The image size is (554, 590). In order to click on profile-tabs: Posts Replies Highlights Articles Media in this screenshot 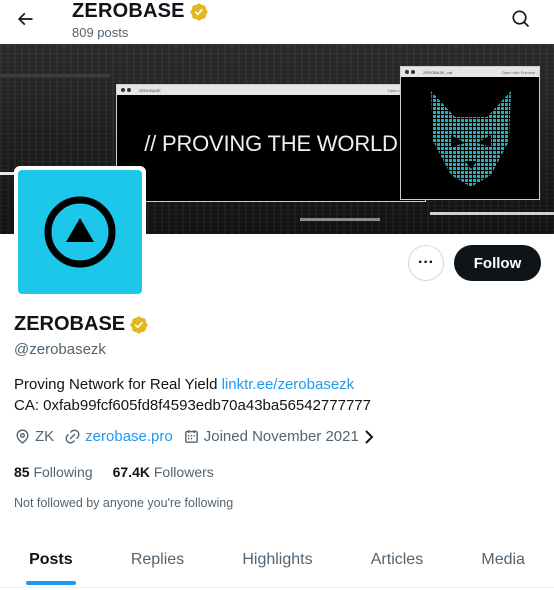, I will do `click(277, 560)`.